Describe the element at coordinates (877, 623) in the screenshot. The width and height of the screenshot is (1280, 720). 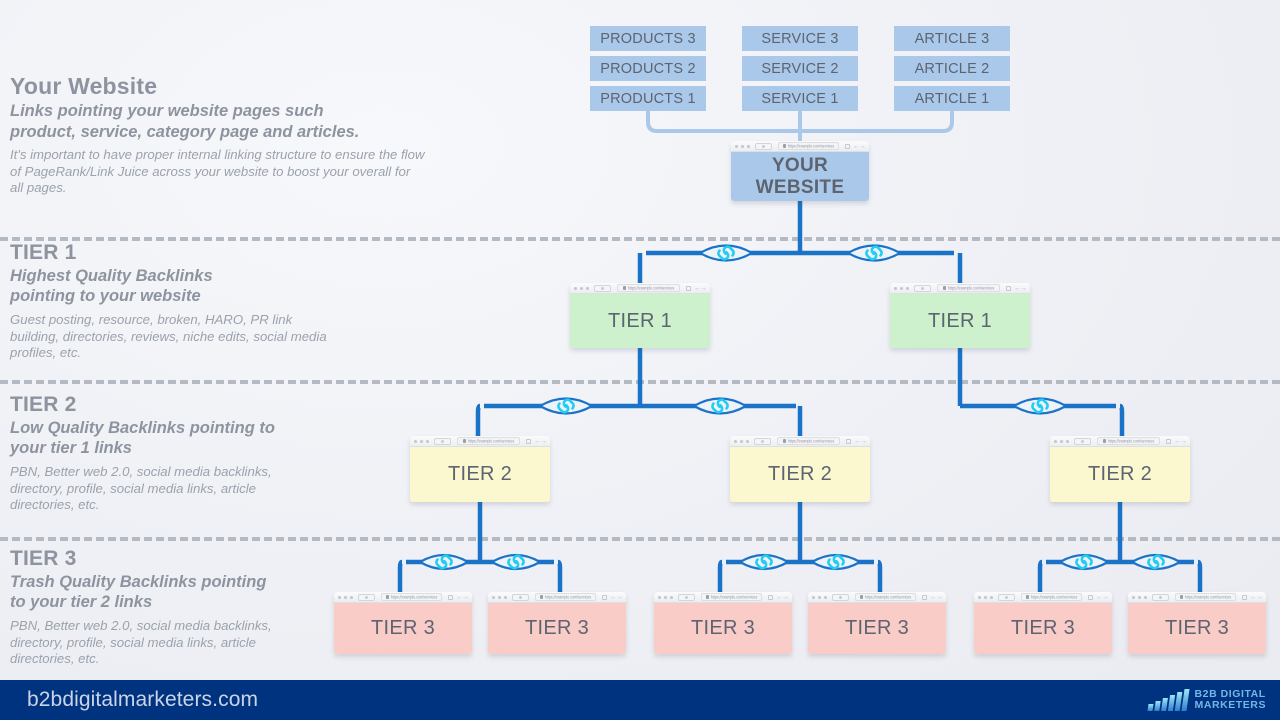
I see `node-tier3-4: https://example.com/services ←→ TIER 3` at that location.